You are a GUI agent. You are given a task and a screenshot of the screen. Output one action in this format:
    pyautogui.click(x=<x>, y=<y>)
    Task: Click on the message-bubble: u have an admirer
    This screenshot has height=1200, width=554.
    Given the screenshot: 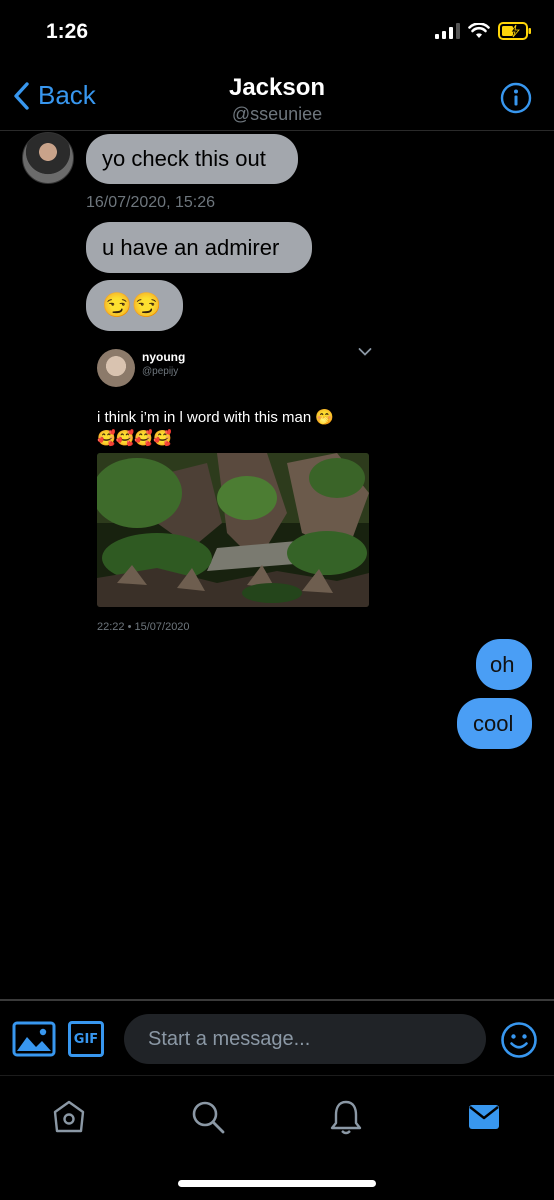 What is the action you would take?
    pyautogui.click(x=199, y=247)
    